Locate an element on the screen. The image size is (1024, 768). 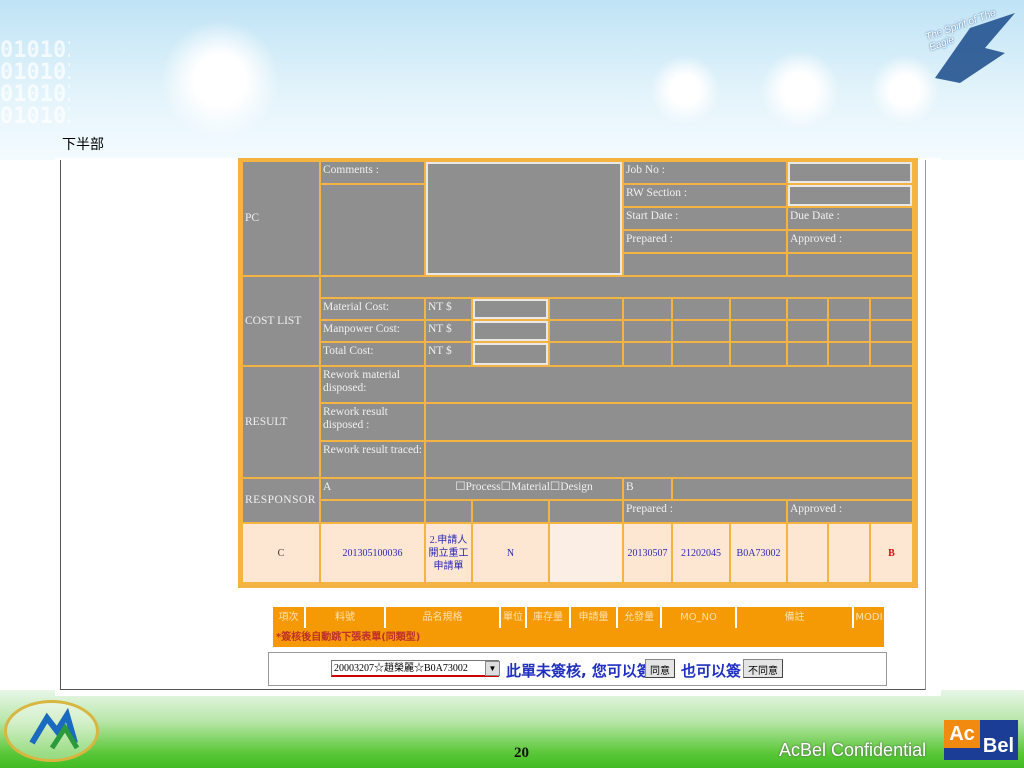
also-sign-message: 也可以簽 is located at coordinates (711, 671).